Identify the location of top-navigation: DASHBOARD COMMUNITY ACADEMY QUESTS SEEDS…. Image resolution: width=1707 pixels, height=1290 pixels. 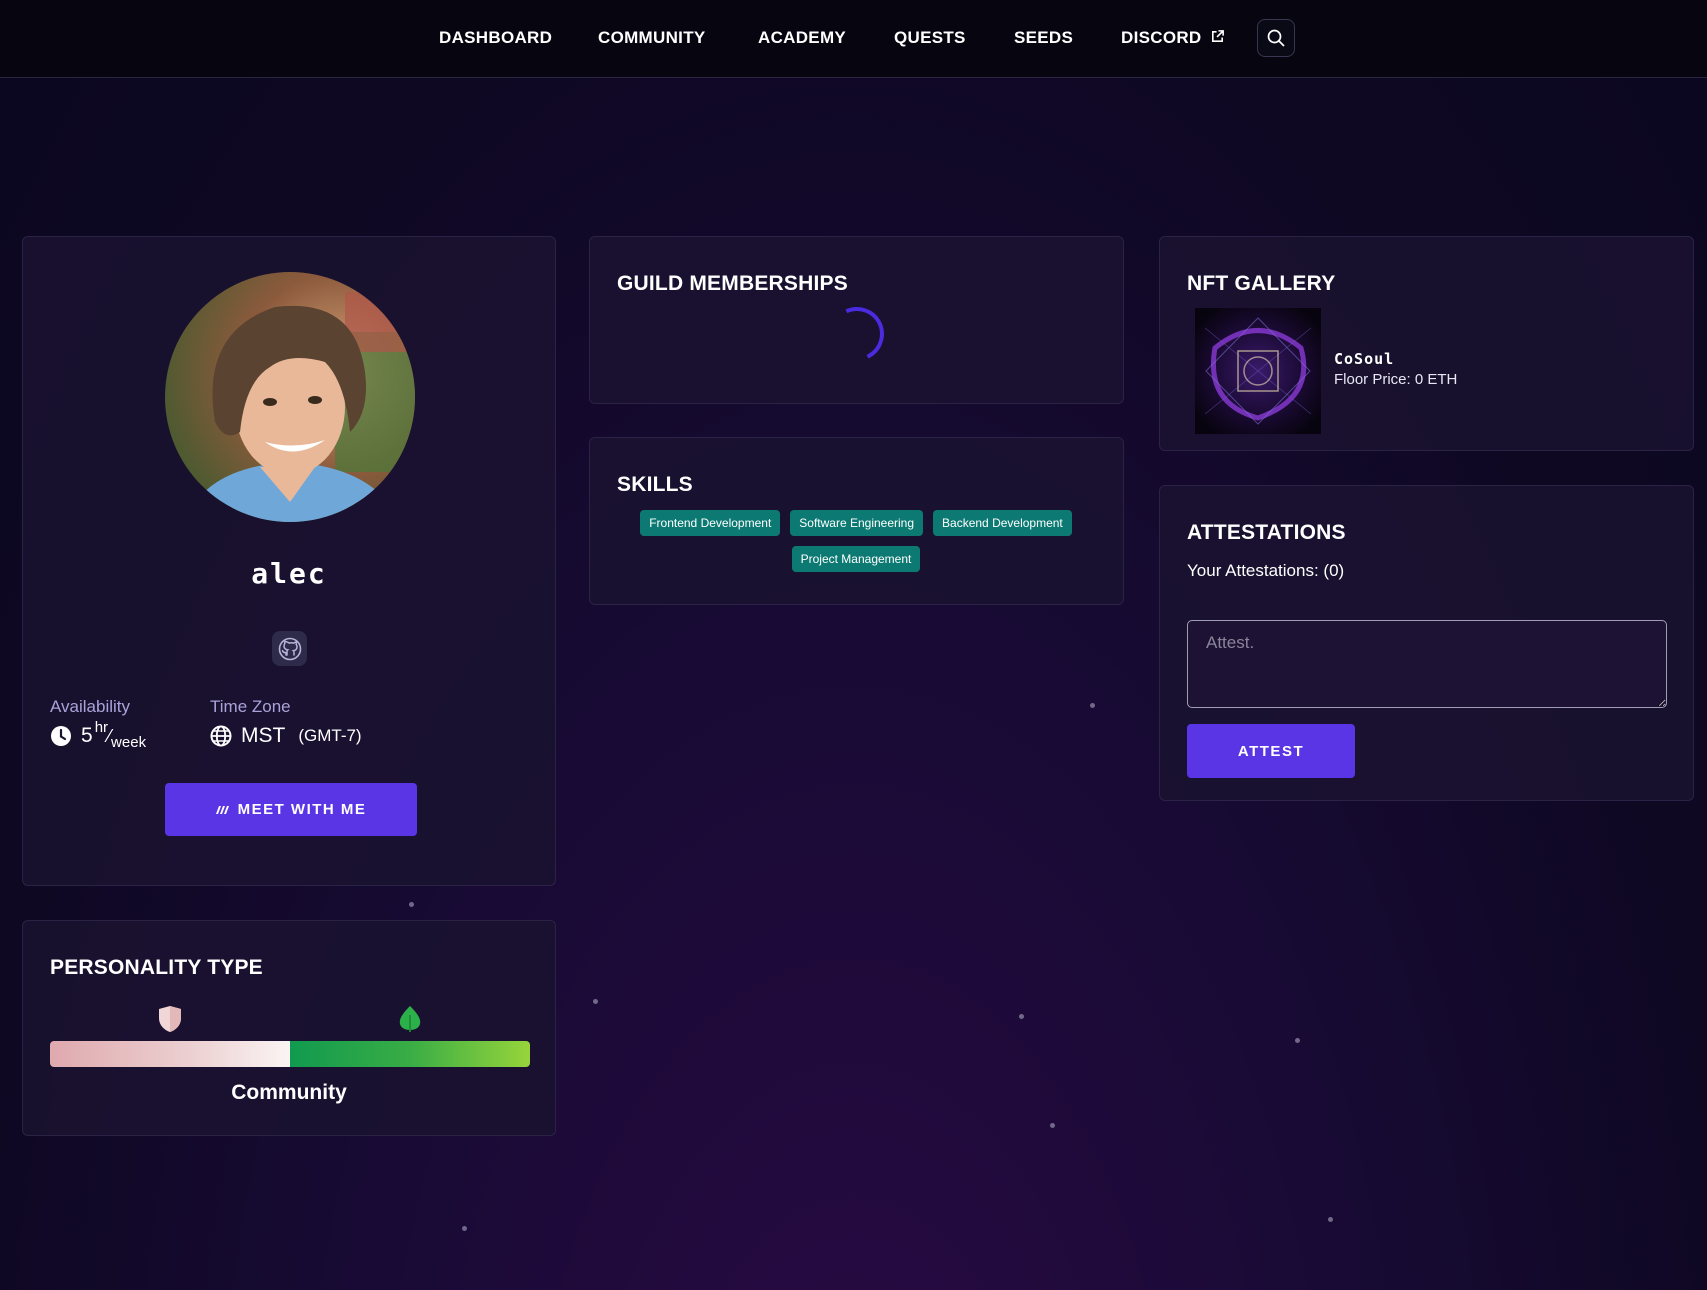
(853, 39).